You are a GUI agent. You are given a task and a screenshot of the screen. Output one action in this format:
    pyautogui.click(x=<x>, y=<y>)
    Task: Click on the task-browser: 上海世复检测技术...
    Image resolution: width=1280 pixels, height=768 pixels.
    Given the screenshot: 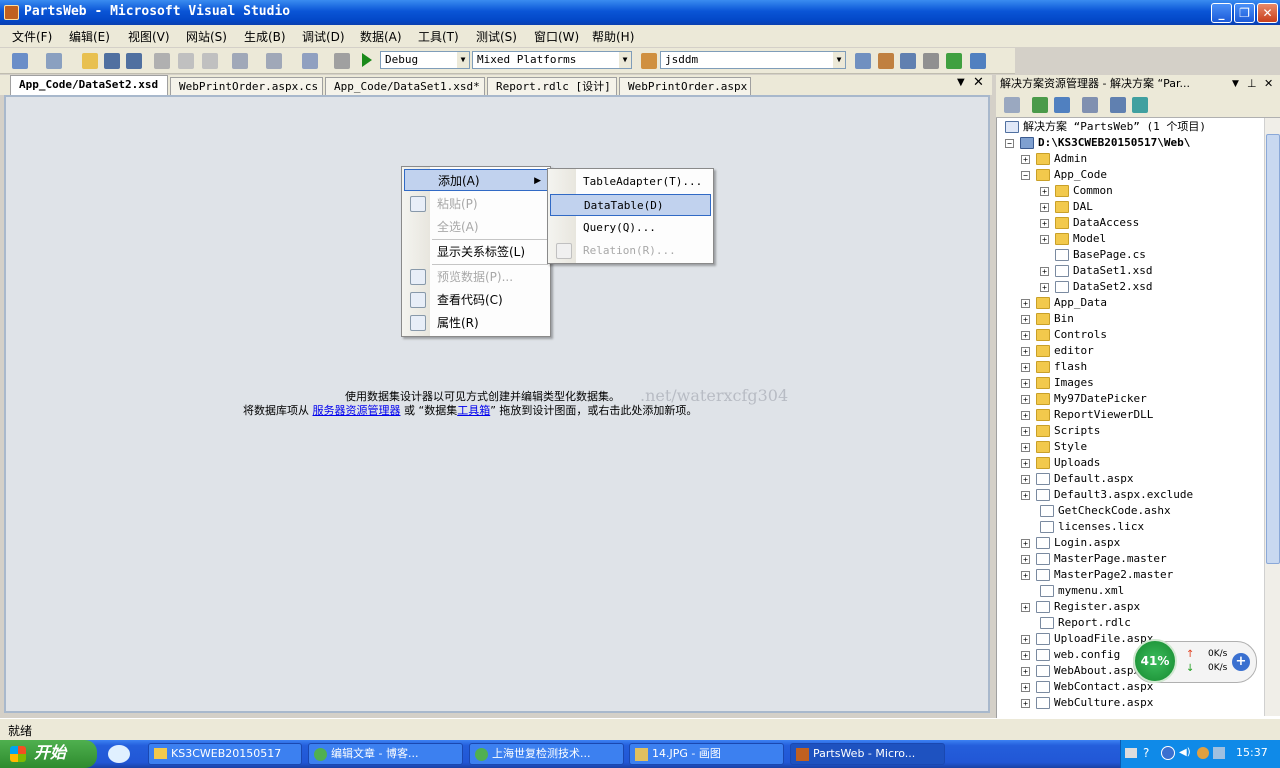 What is the action you would take?
    pyautogui.click(x=546, y=754)
    